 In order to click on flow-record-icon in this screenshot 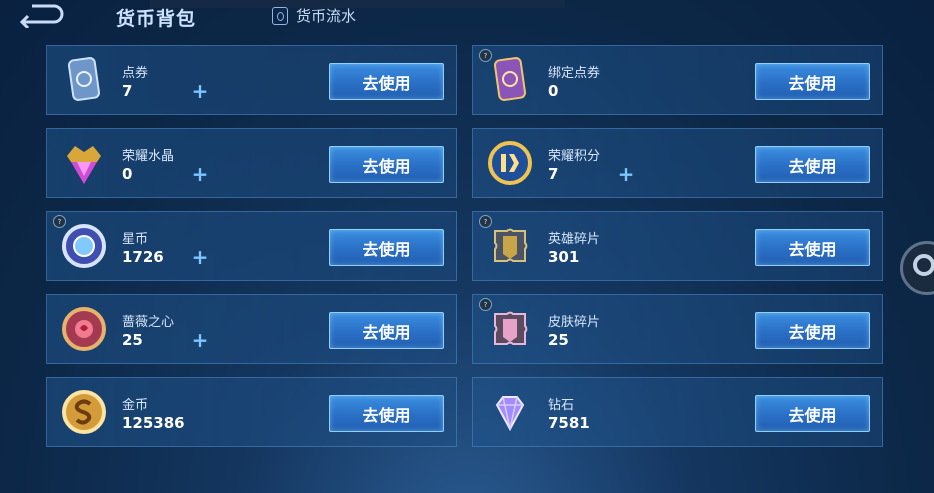, I will do `click(280, 15)`.